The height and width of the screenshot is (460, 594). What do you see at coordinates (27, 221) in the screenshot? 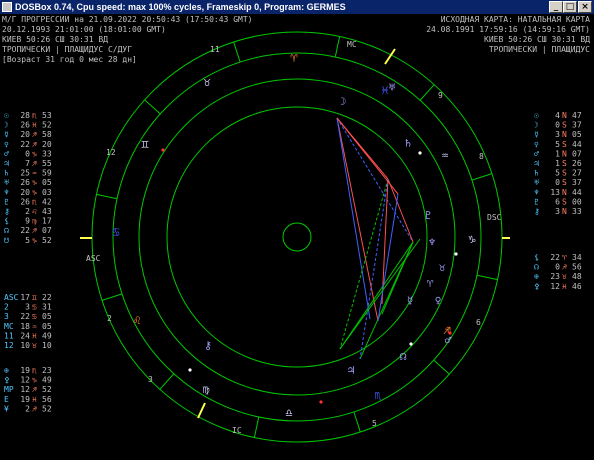
I see `lt-deg-11: 9` at bounding box center [27, 221].